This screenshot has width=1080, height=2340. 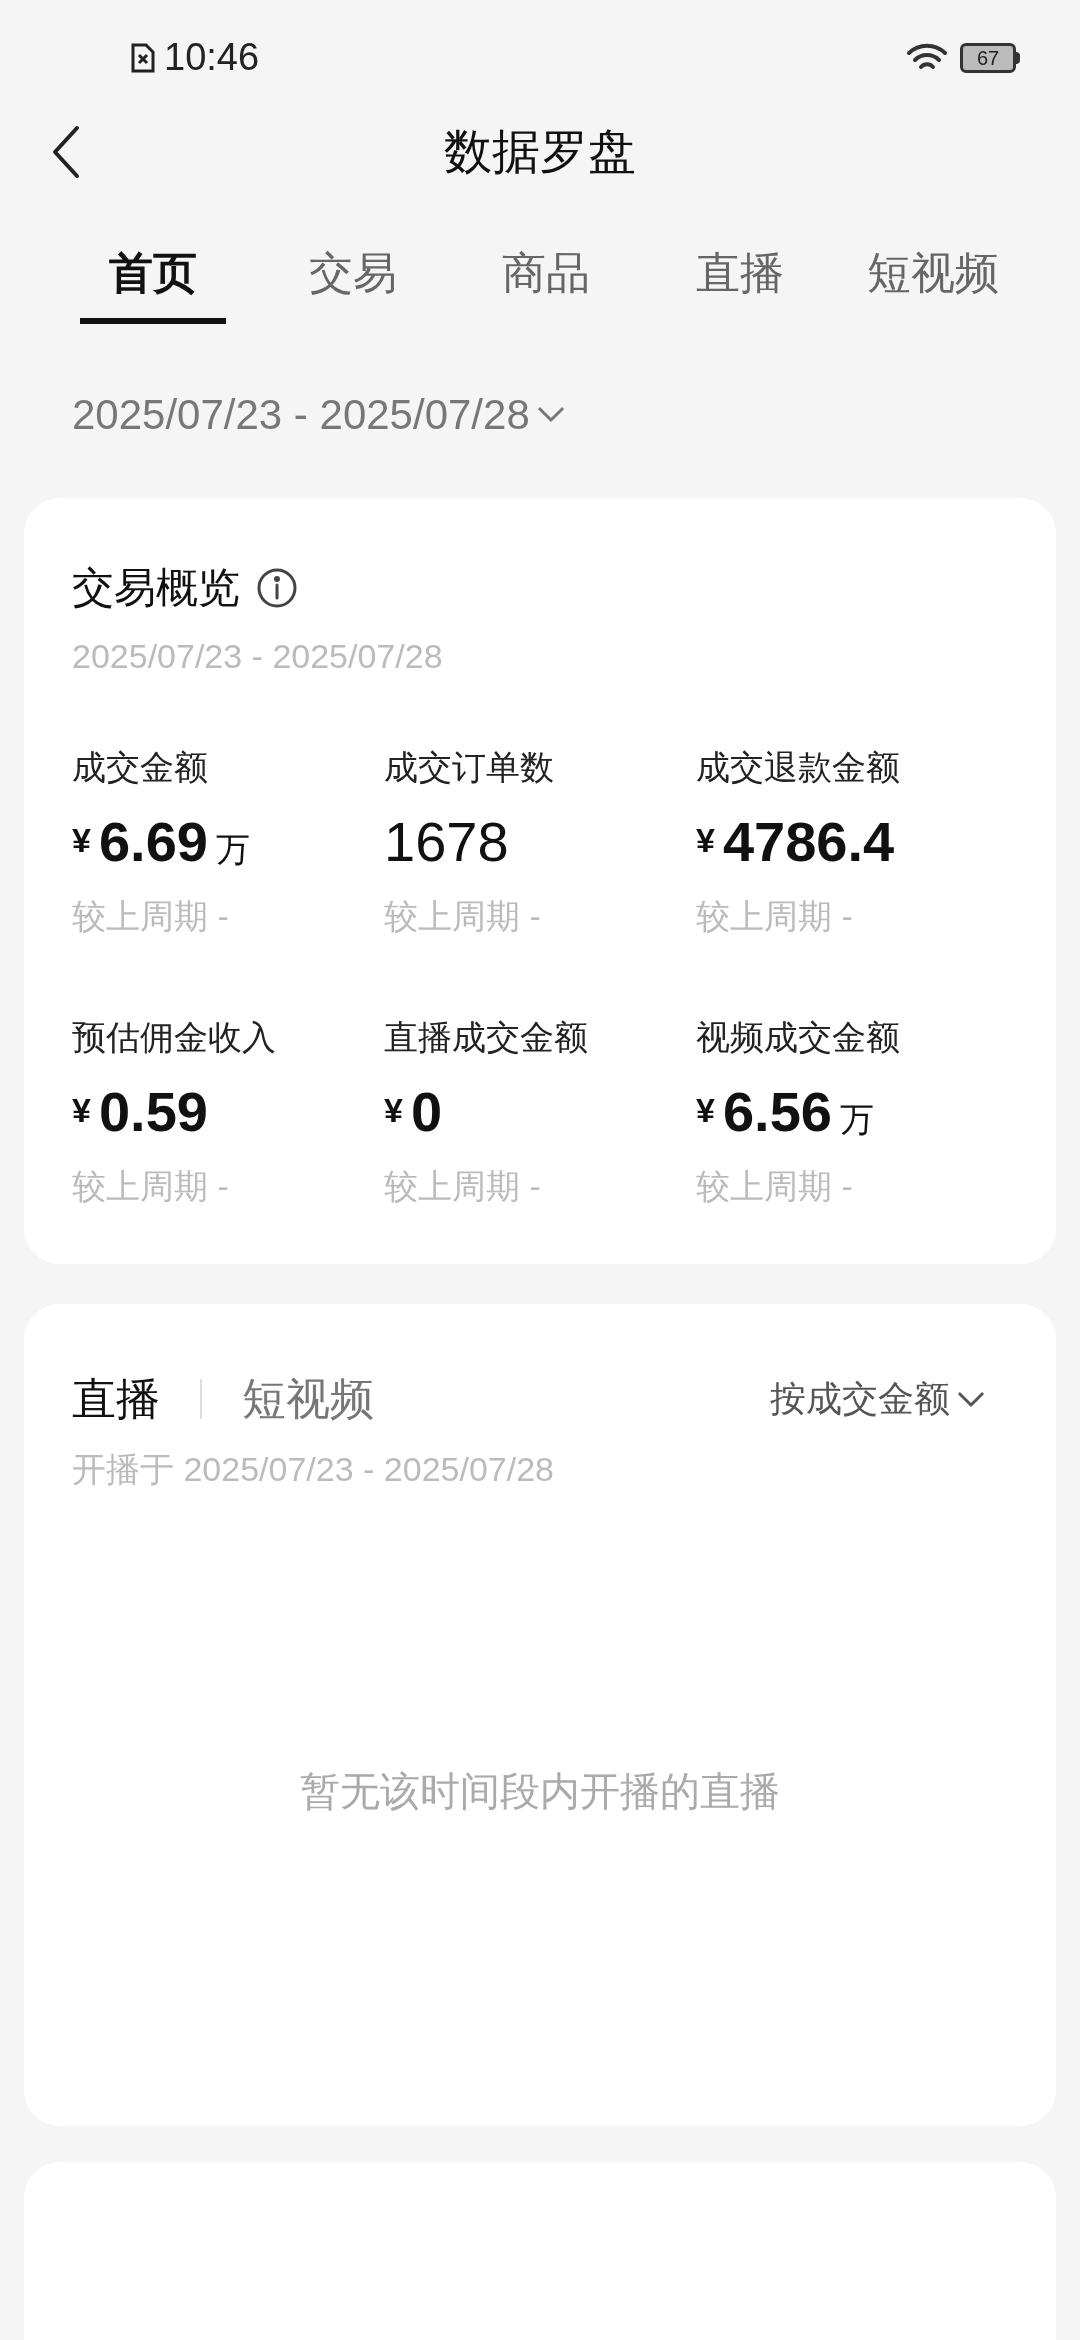 I want to click on metric-label: 直播成交金额, so click(x=486, y=1038).